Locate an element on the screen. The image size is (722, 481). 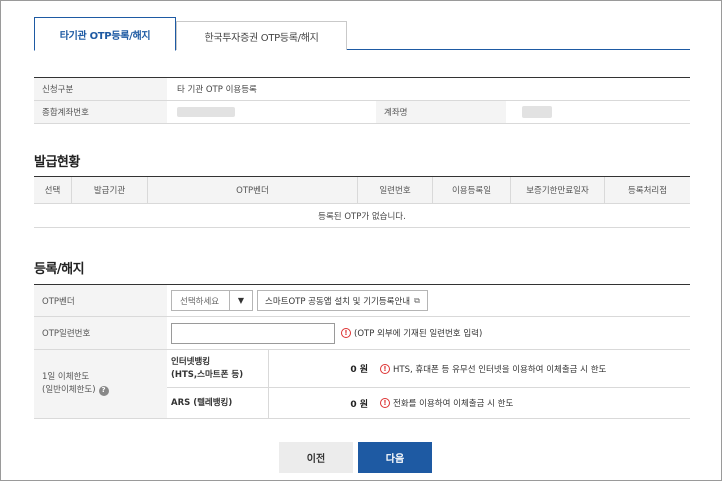
request-info-table: 신청구분 타 기관 OTP 이용등록 종합계좌번호 계좌명 is located at coordinates (362, 100).